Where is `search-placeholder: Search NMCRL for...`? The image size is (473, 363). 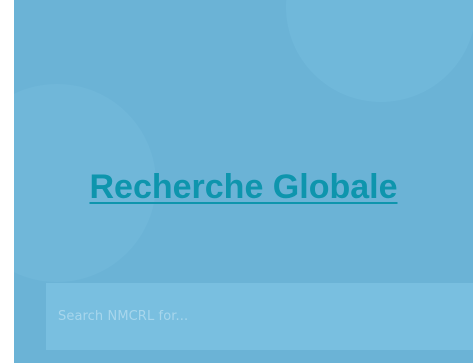 search-placeholder: Search NMCRL for... is located at coordinates (123, 316).